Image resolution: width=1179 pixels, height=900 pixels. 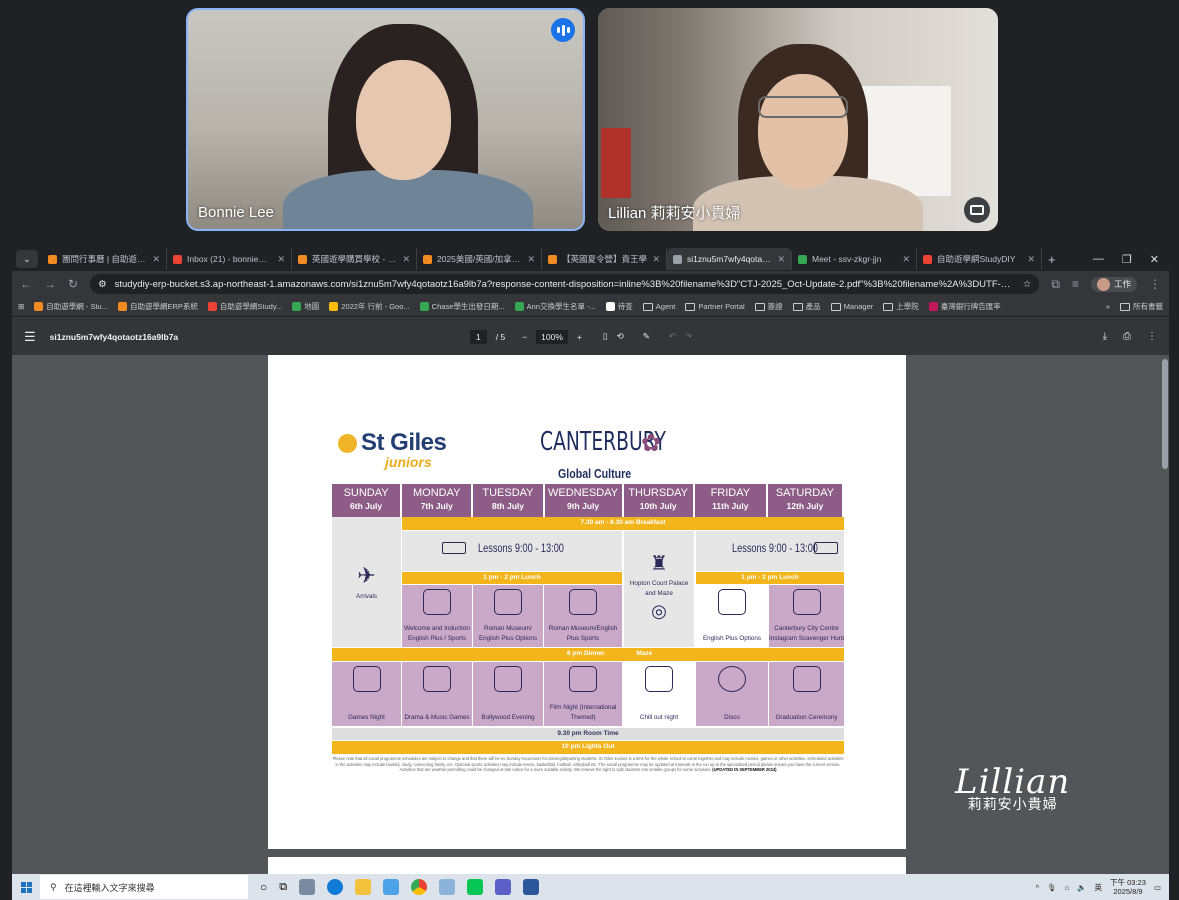 What do you see at coordinates (768, 306) in the screenshot?
I see `bookmark-item: 簽證` at bounding box center [768, 306].